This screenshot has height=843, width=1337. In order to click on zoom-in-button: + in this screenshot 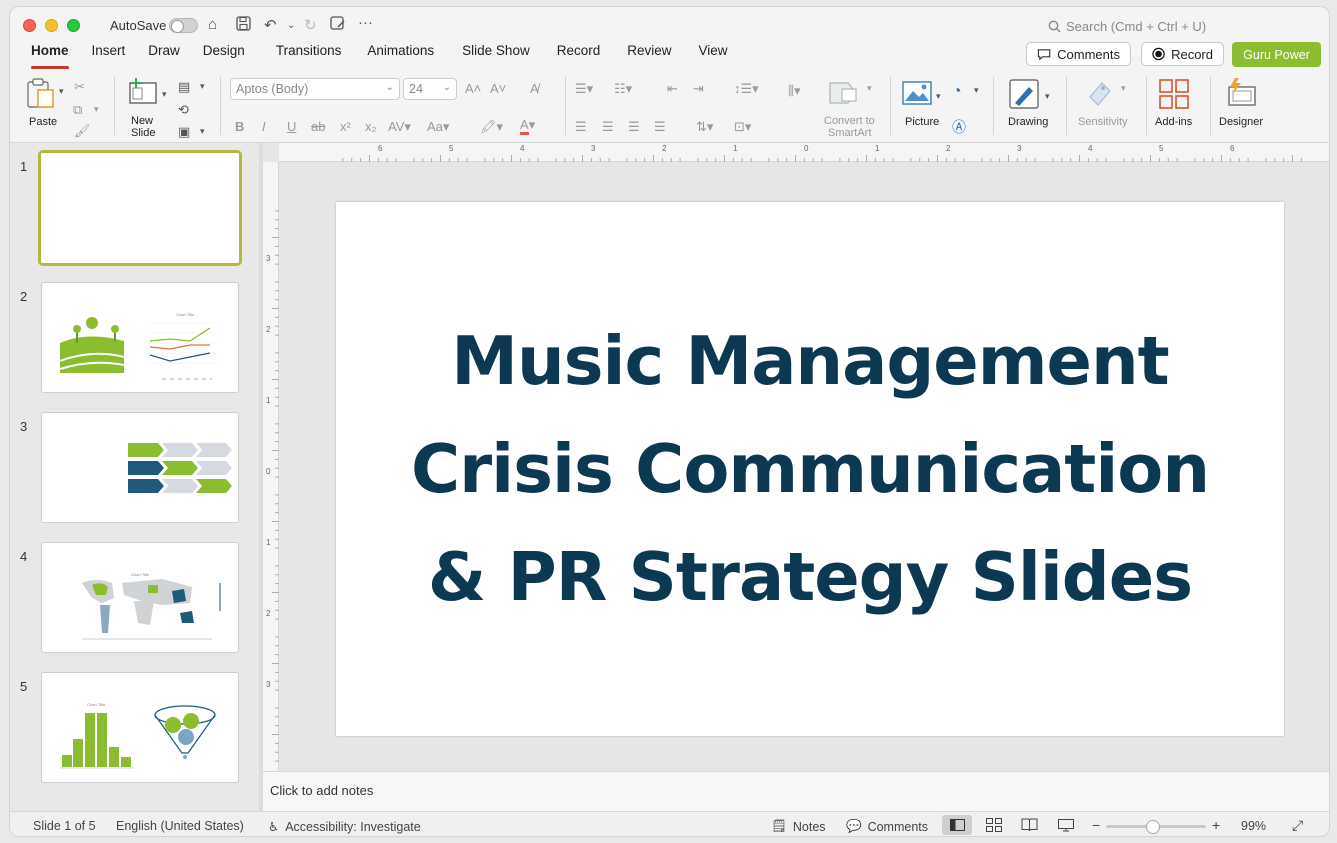, I will do `click(1216, 825)`.